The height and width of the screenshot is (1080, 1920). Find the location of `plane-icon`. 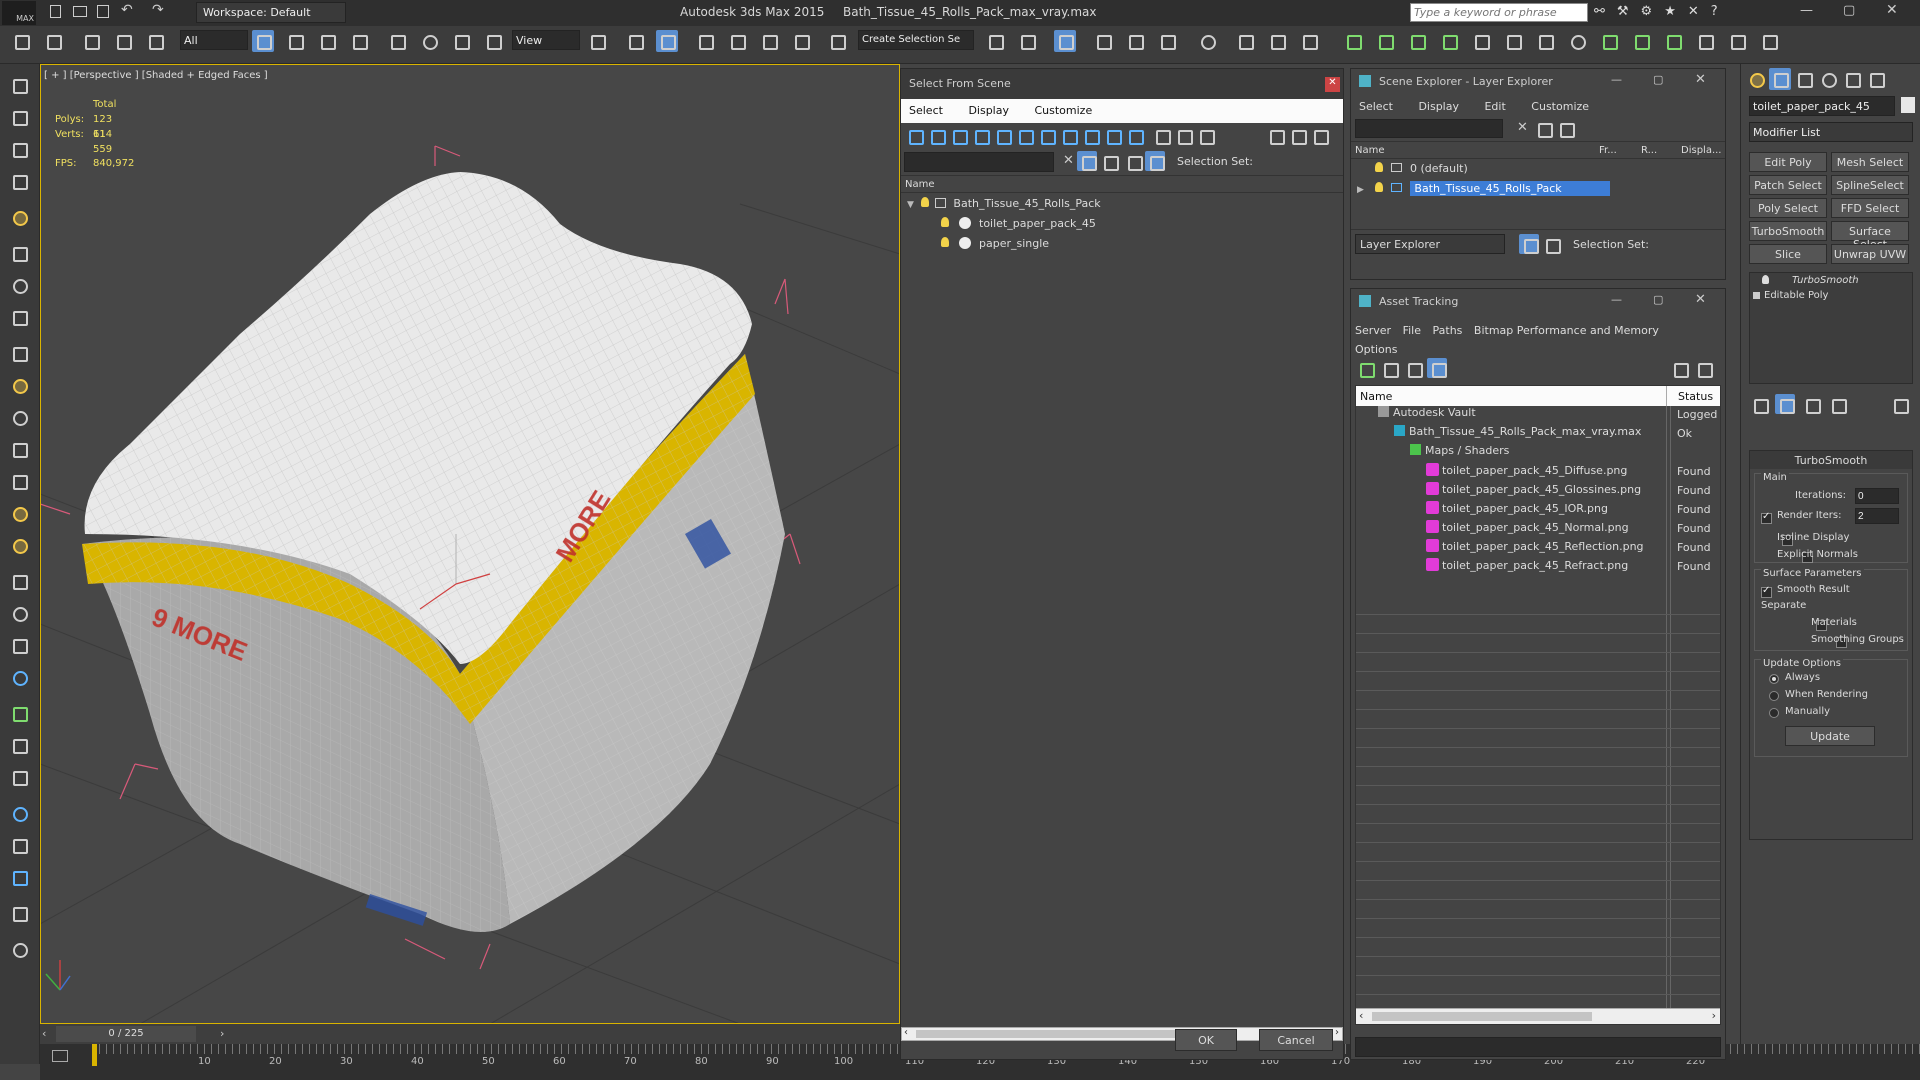

plane-icon is located at coordinates (19, 353).